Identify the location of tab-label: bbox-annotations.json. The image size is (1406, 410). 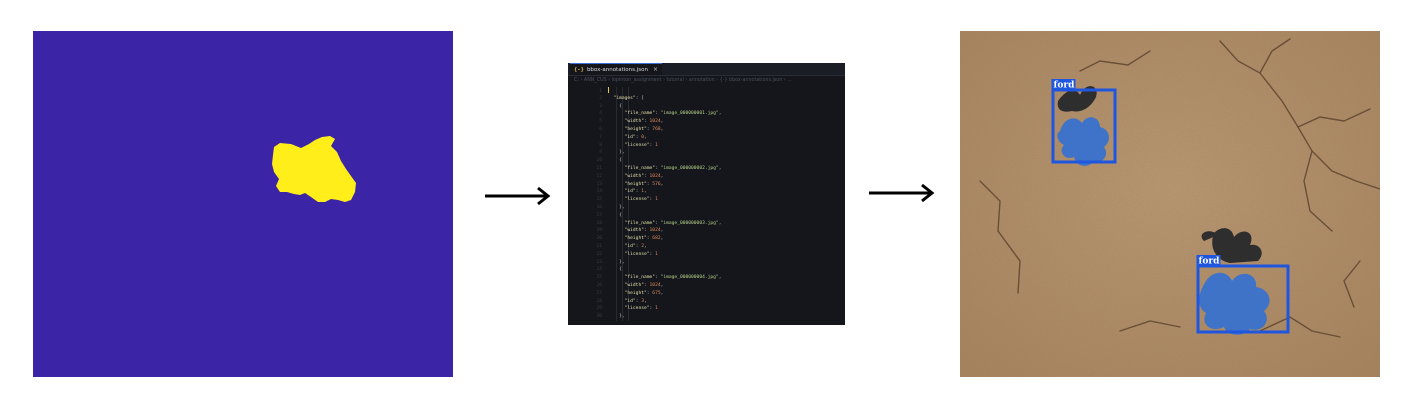
(617, 69).